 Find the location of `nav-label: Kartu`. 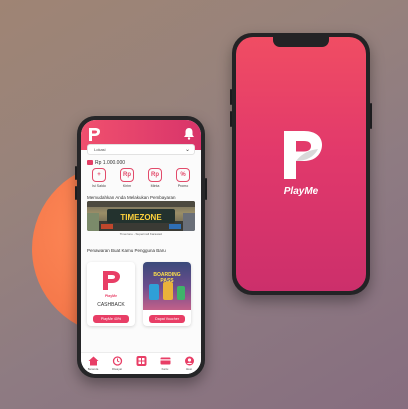

nav-label: Kartu is located at coordinates (165, 369).